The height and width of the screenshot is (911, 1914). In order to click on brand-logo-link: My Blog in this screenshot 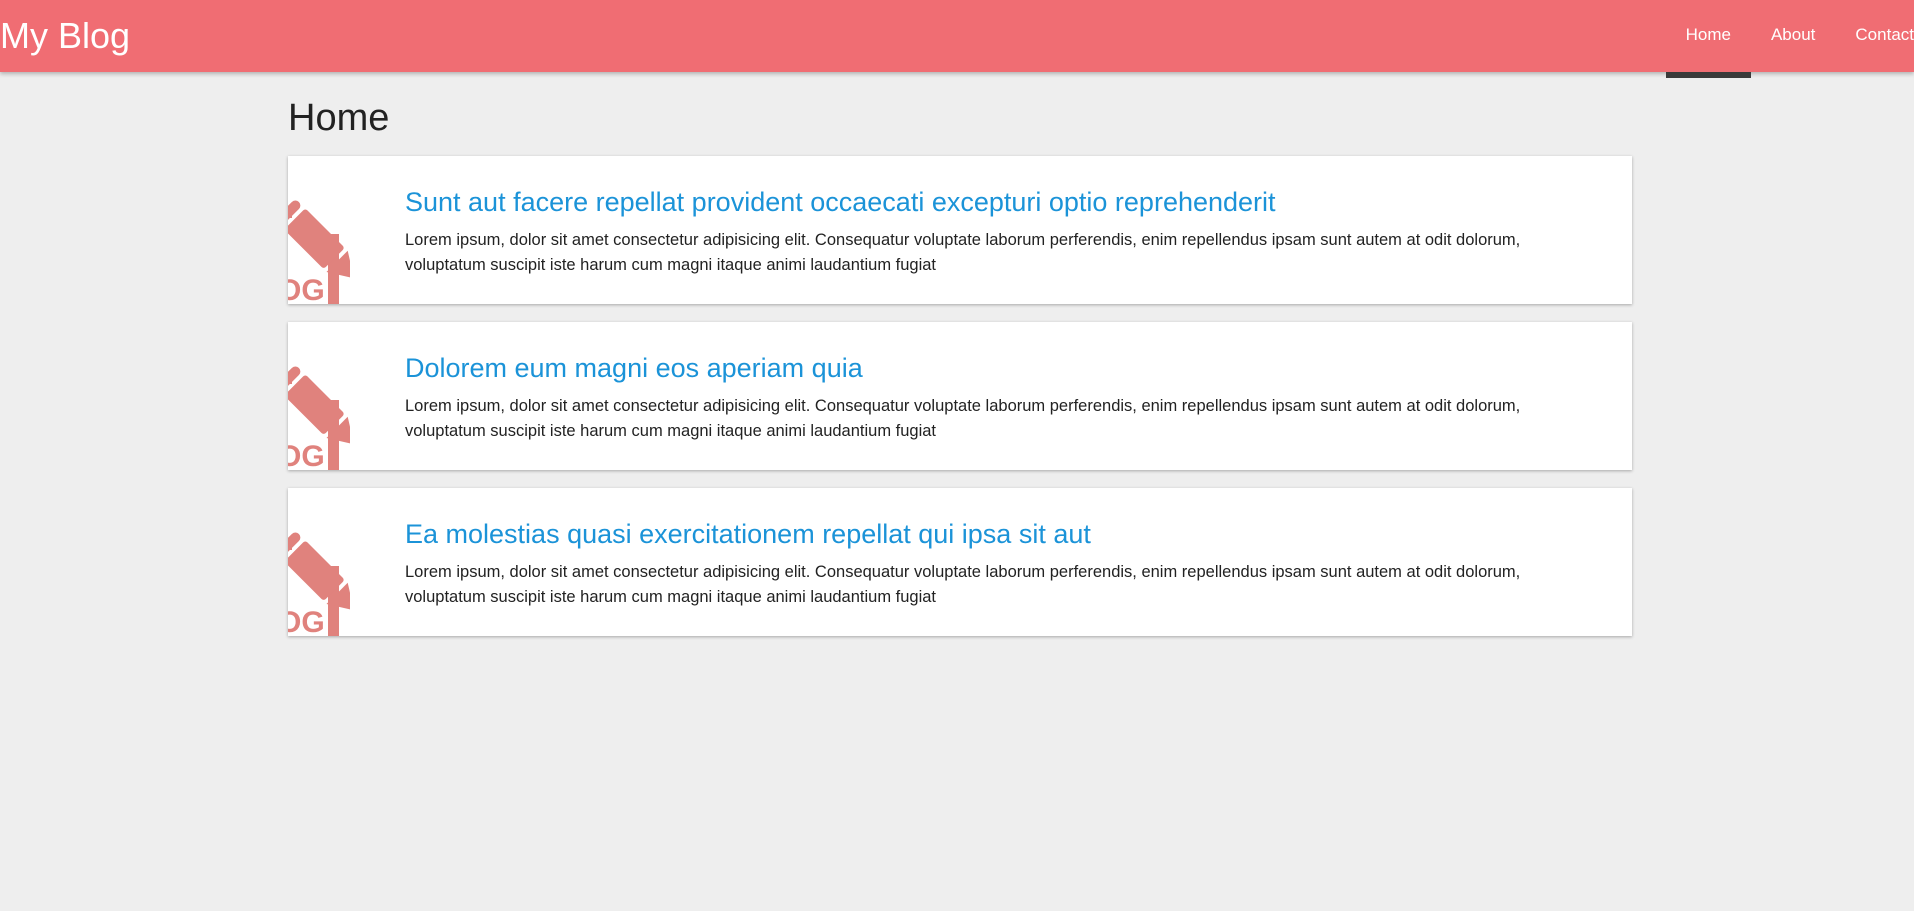, I will do `click(65, 36)`.